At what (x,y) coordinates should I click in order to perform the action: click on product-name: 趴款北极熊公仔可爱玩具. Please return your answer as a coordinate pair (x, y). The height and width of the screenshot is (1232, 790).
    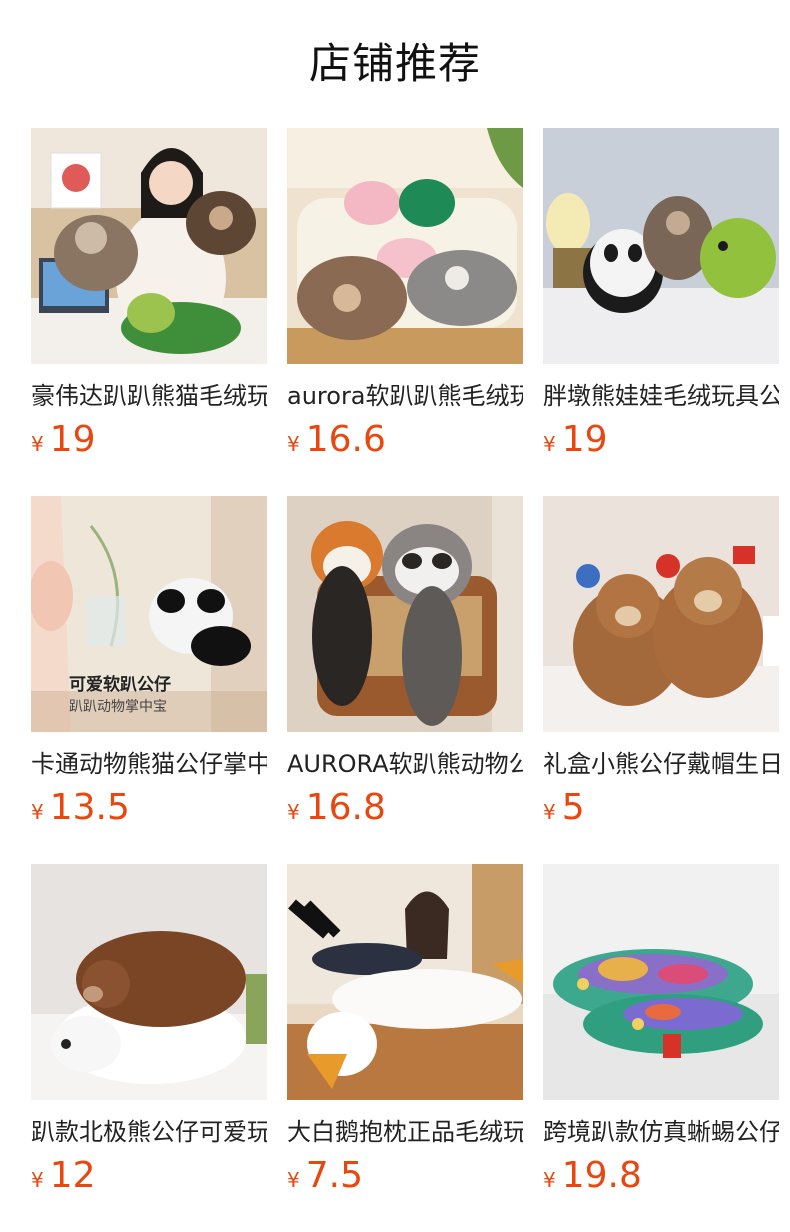
    Looking at the image, I should click on (149, 1132).